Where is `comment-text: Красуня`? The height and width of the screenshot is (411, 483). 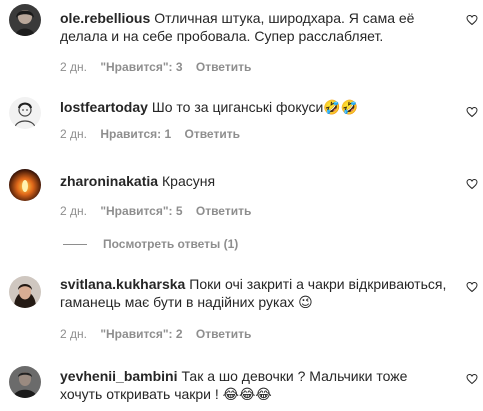
comment-text: Красуня is located at coordinates (189, 181).